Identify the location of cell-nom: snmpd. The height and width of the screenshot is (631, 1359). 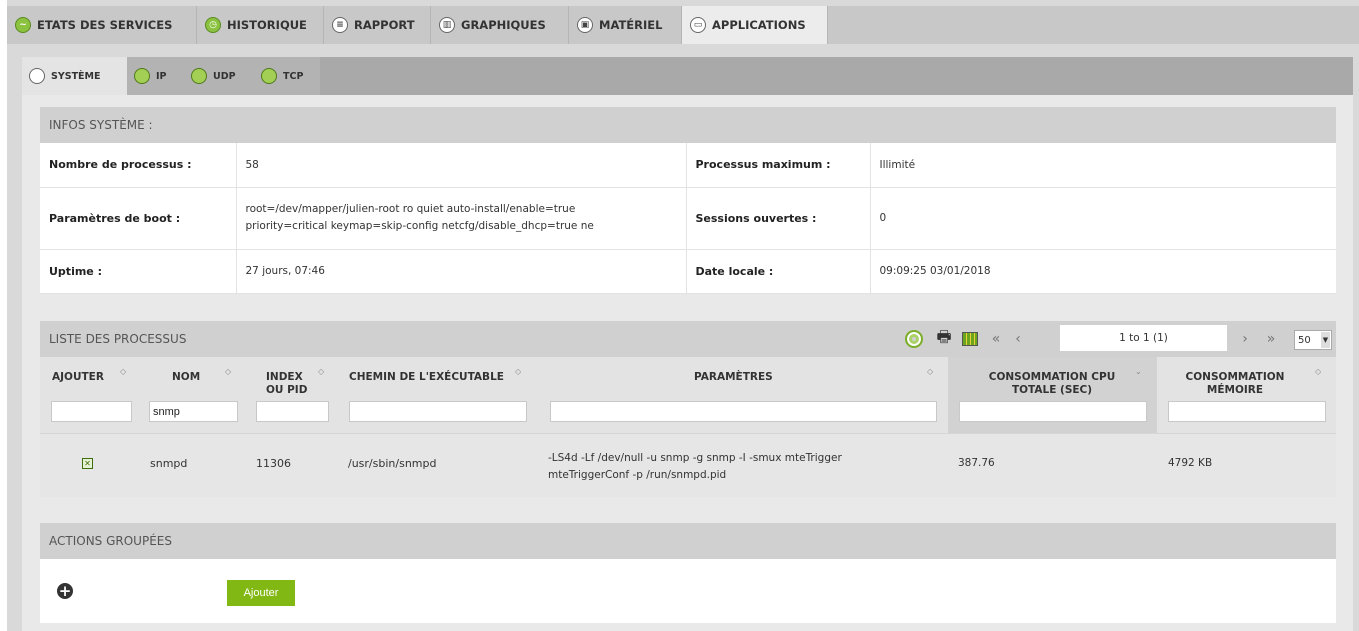
(169, 463).